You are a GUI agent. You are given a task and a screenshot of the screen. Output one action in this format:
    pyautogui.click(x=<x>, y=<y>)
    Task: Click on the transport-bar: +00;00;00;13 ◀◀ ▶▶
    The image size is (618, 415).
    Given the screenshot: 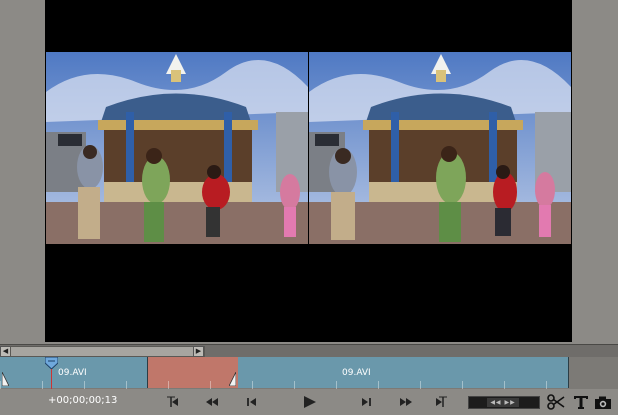 What is the action you would take?
    pyautogui.click(x=309, y=402)
    